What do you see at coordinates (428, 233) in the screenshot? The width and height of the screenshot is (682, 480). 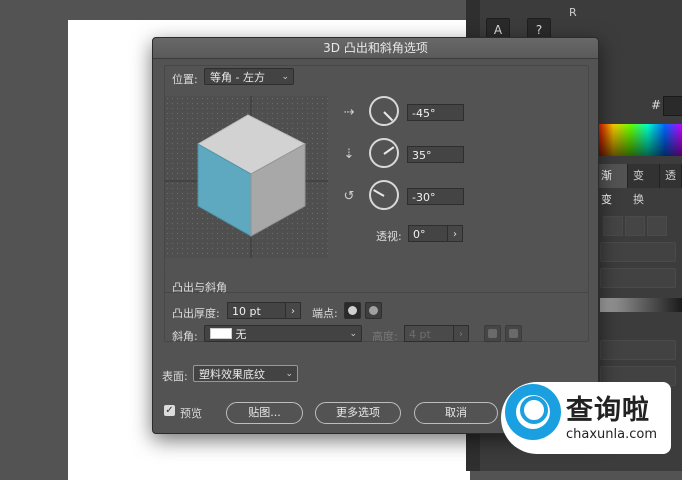 I see `perspective-input: 0°` at bounding box center [428, 233].